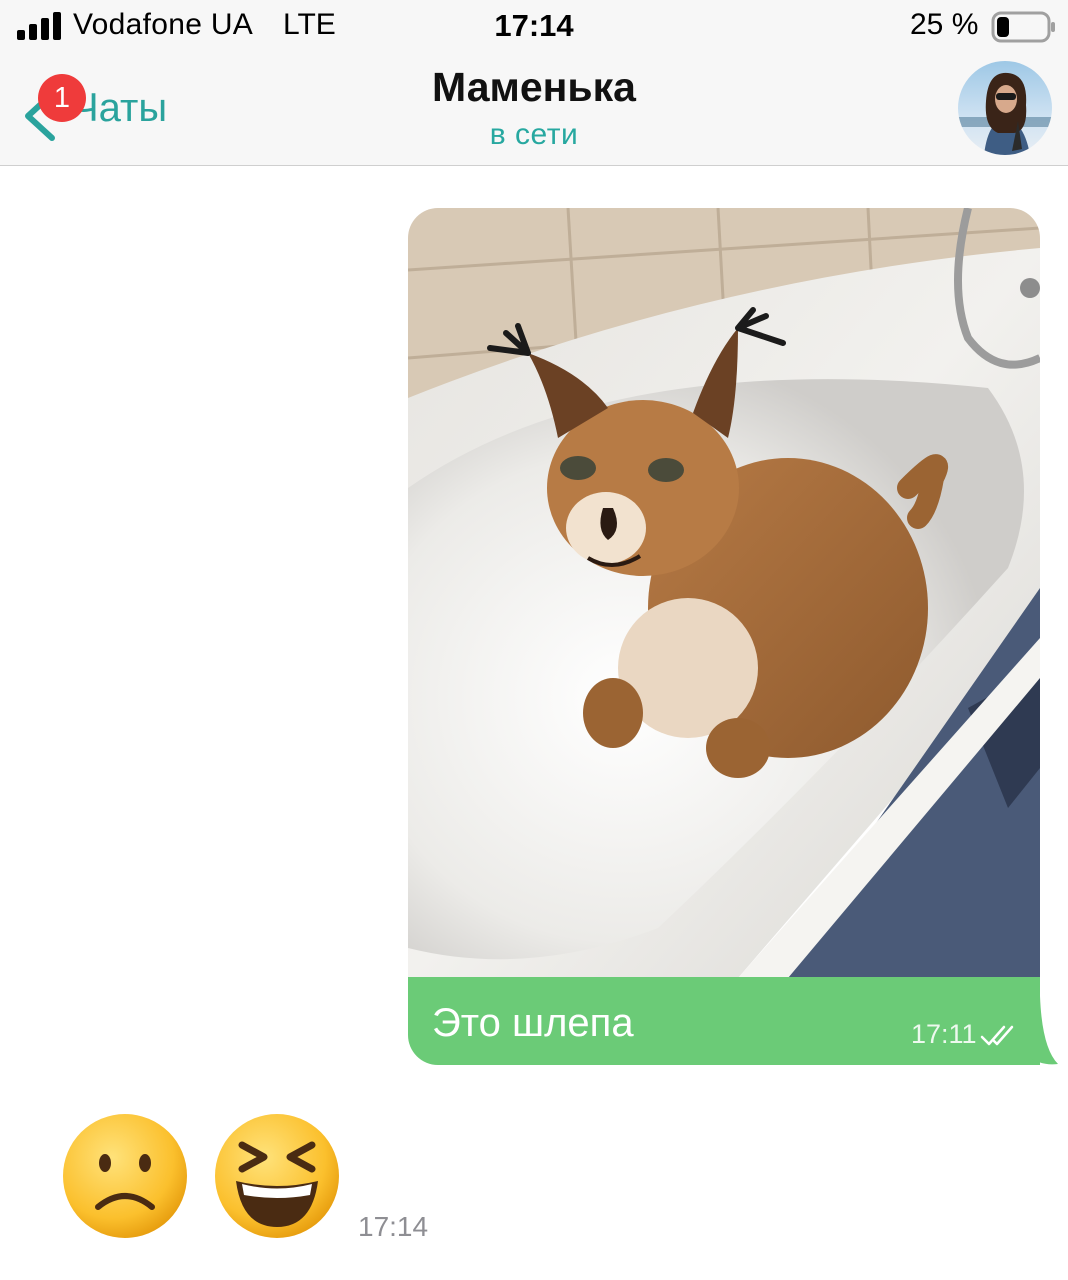 Image resolution: width=1068 pixels, height=1280 pixels. Describe the element at coordinates (534, 87) in the screenshot. I see `contact-name: Маменька` at that location.